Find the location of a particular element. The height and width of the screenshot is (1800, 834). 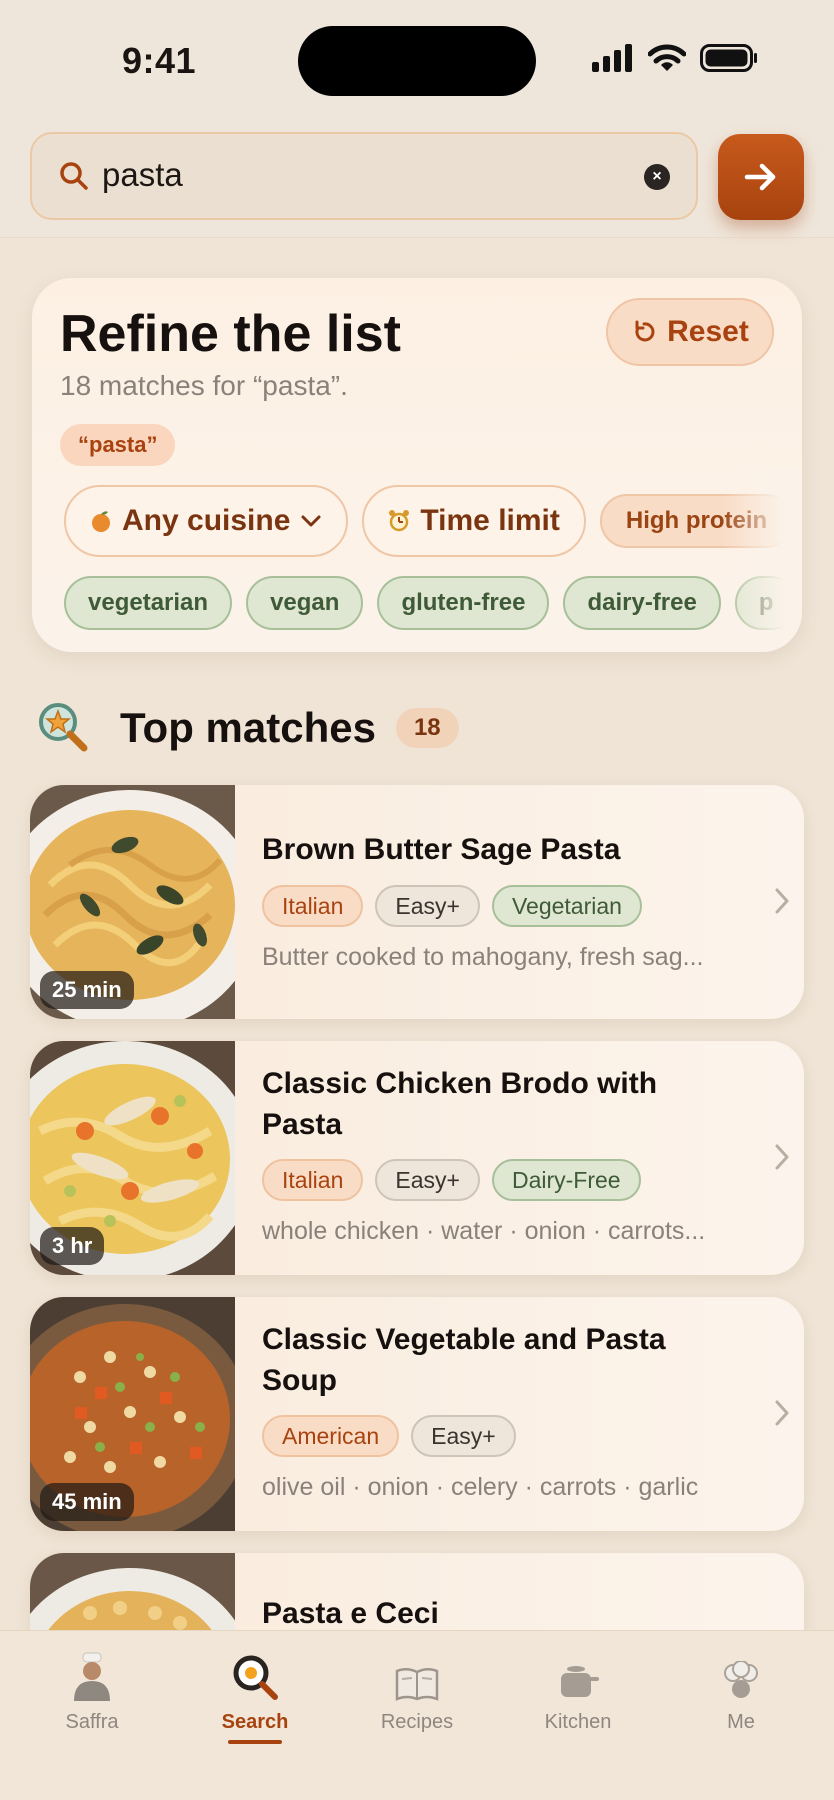

cuisine-tag: American is located at coordinates (331, 1436).